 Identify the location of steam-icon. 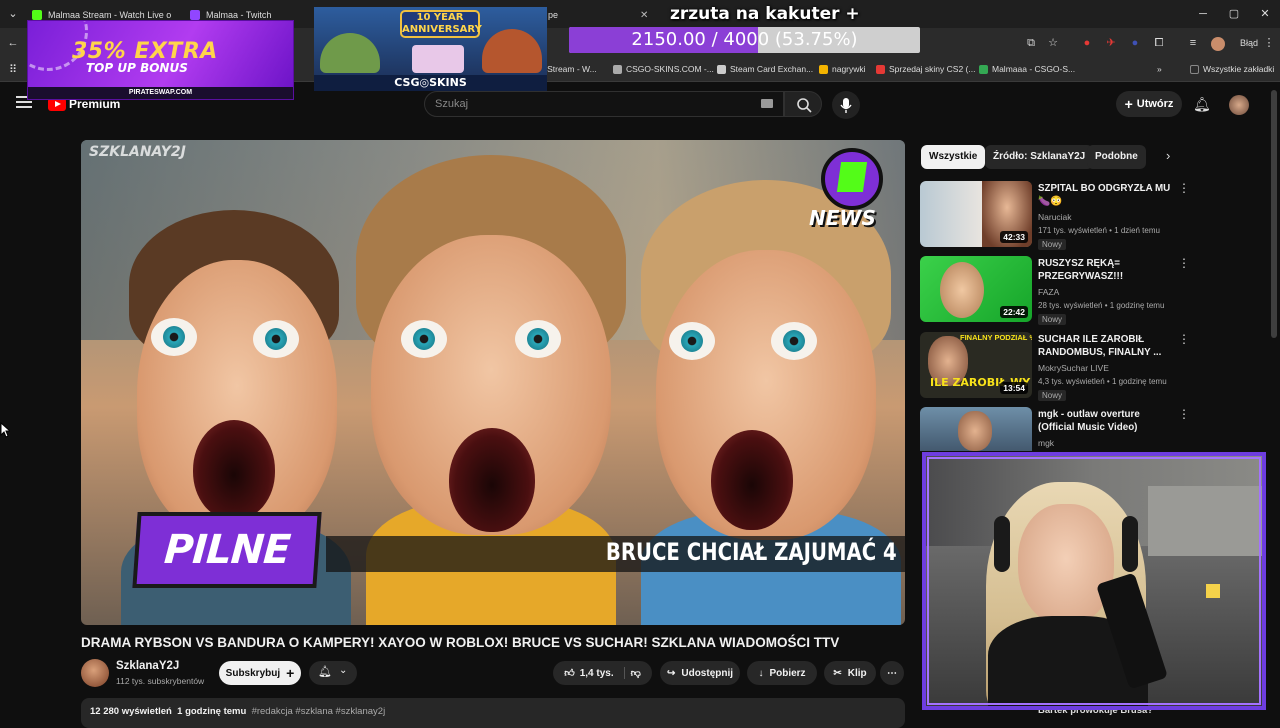
(721, 69).